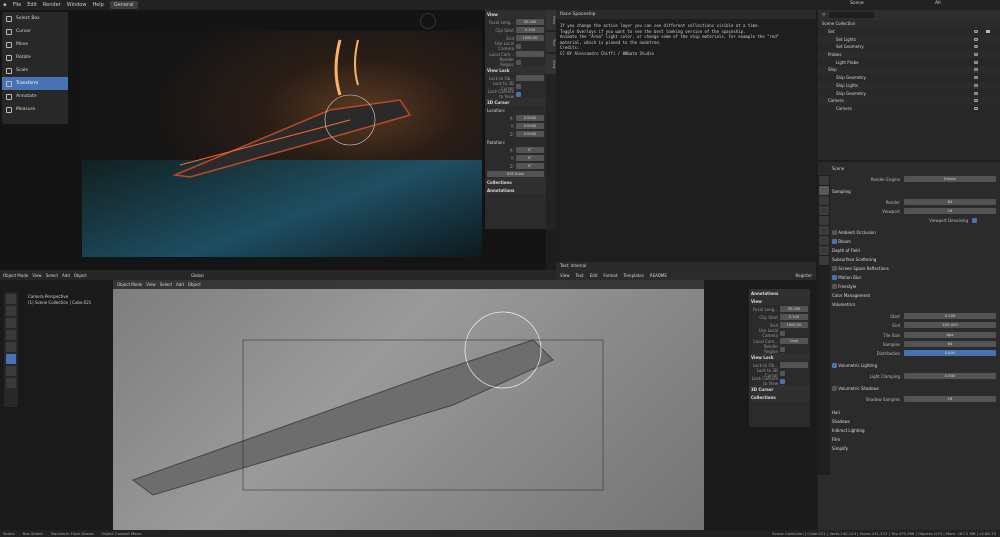 The width and height of the screenshot is (1000, 537). I want to click on clamp-field: 0.000, so click(950, 376).